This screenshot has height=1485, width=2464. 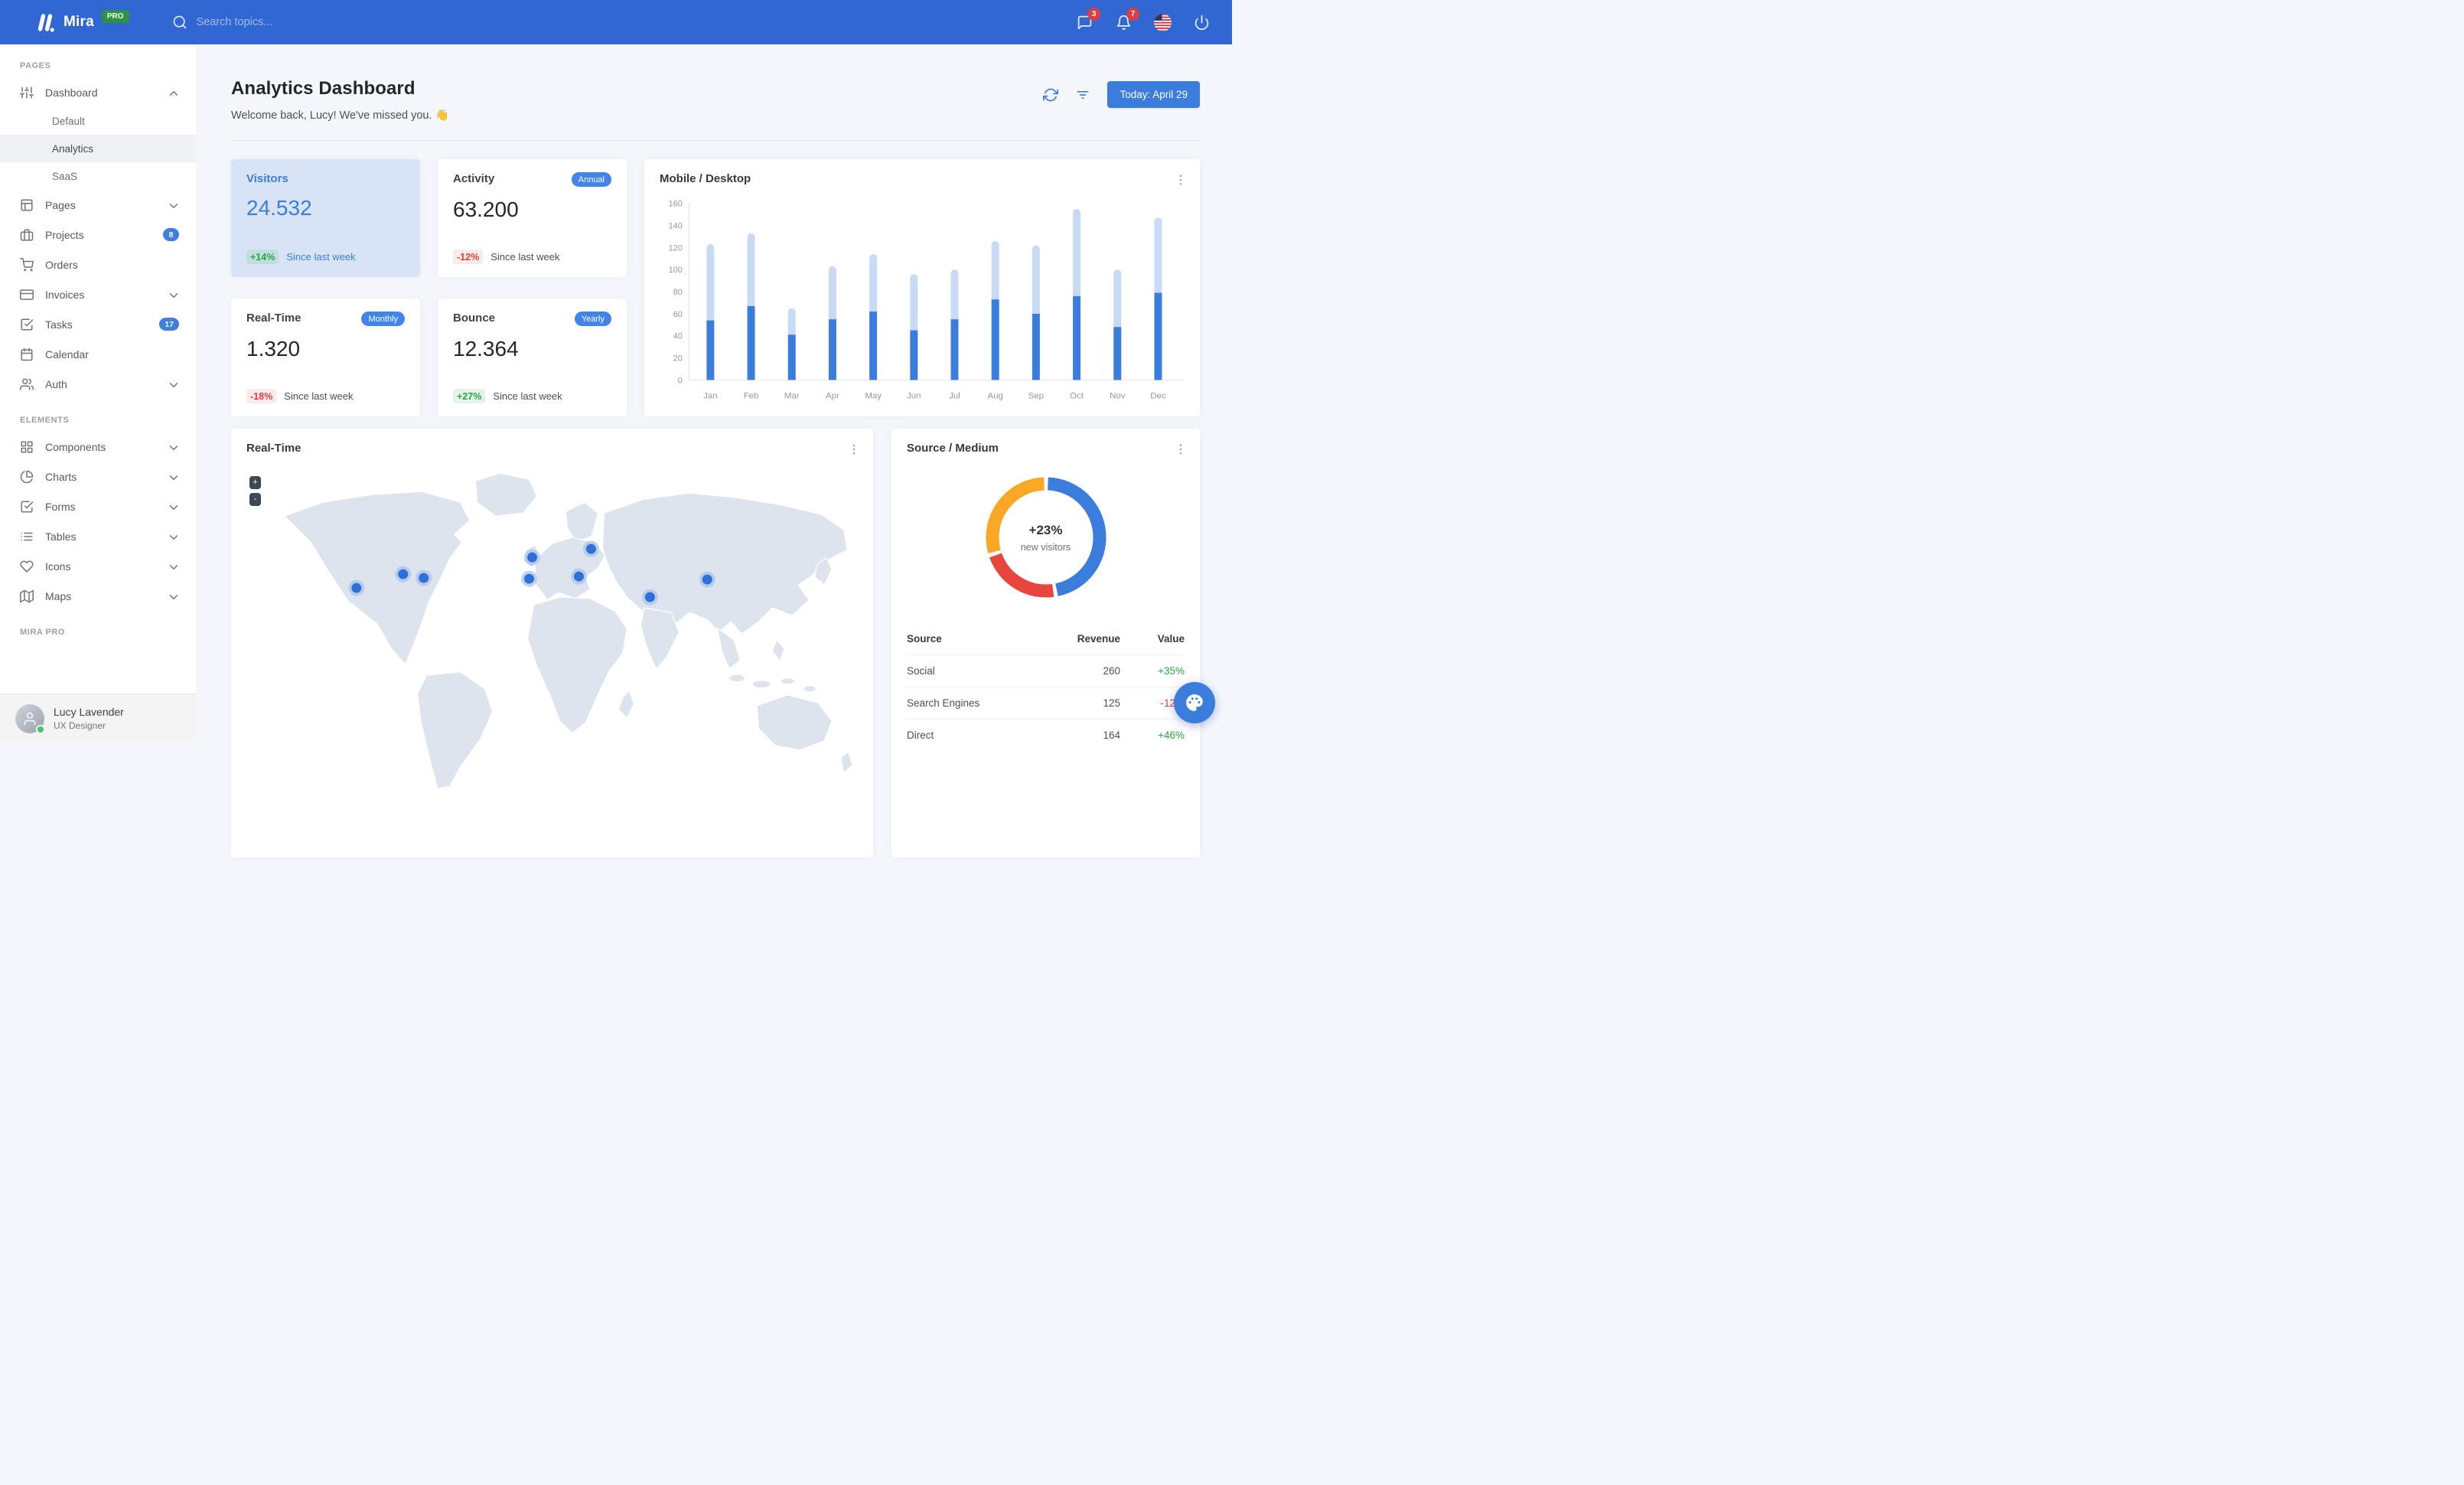 What do you see at coordinates (60, 204) in the screenshot?
I see `sidebar-item-label: Pages` at bounding box center [60, 204].